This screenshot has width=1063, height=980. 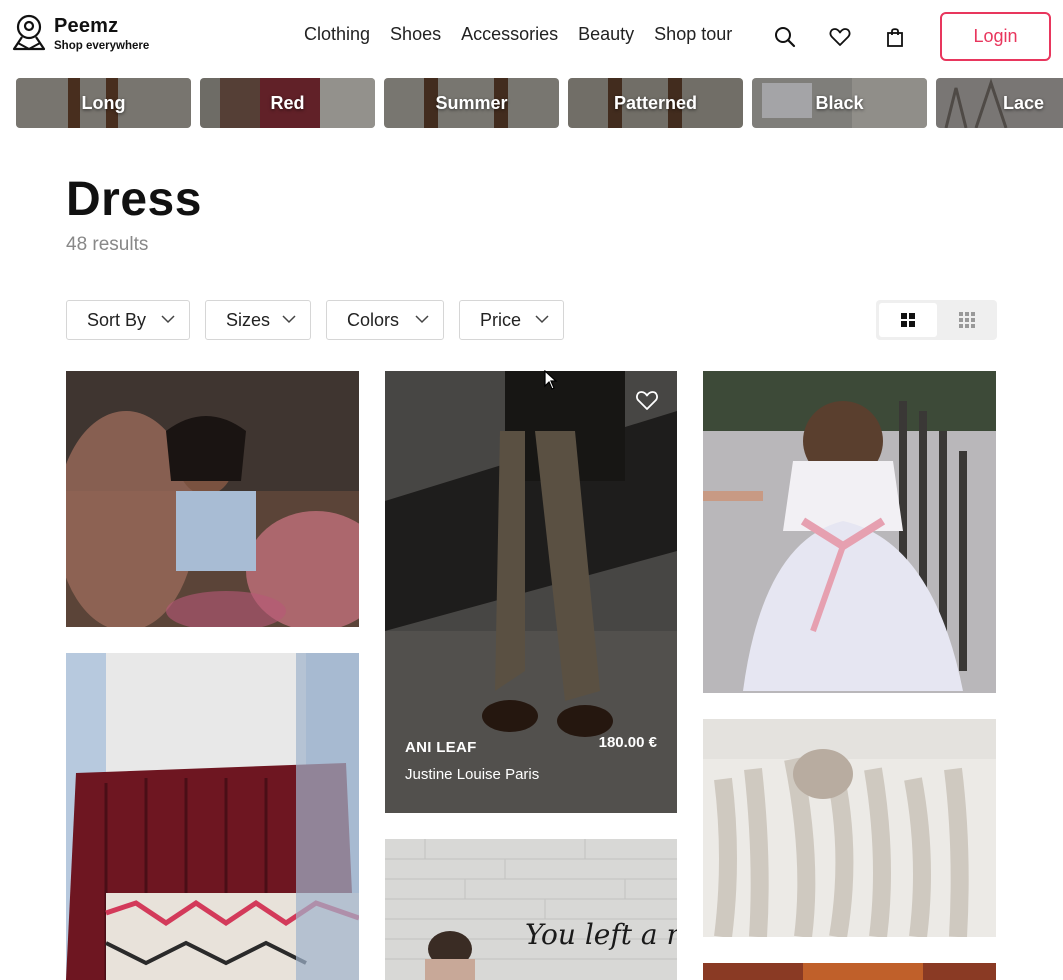 What do you see at coordinates (415, 34) in the screenshot?
I see `nav-shoes: Shoes` at bounding box center [415, 34].